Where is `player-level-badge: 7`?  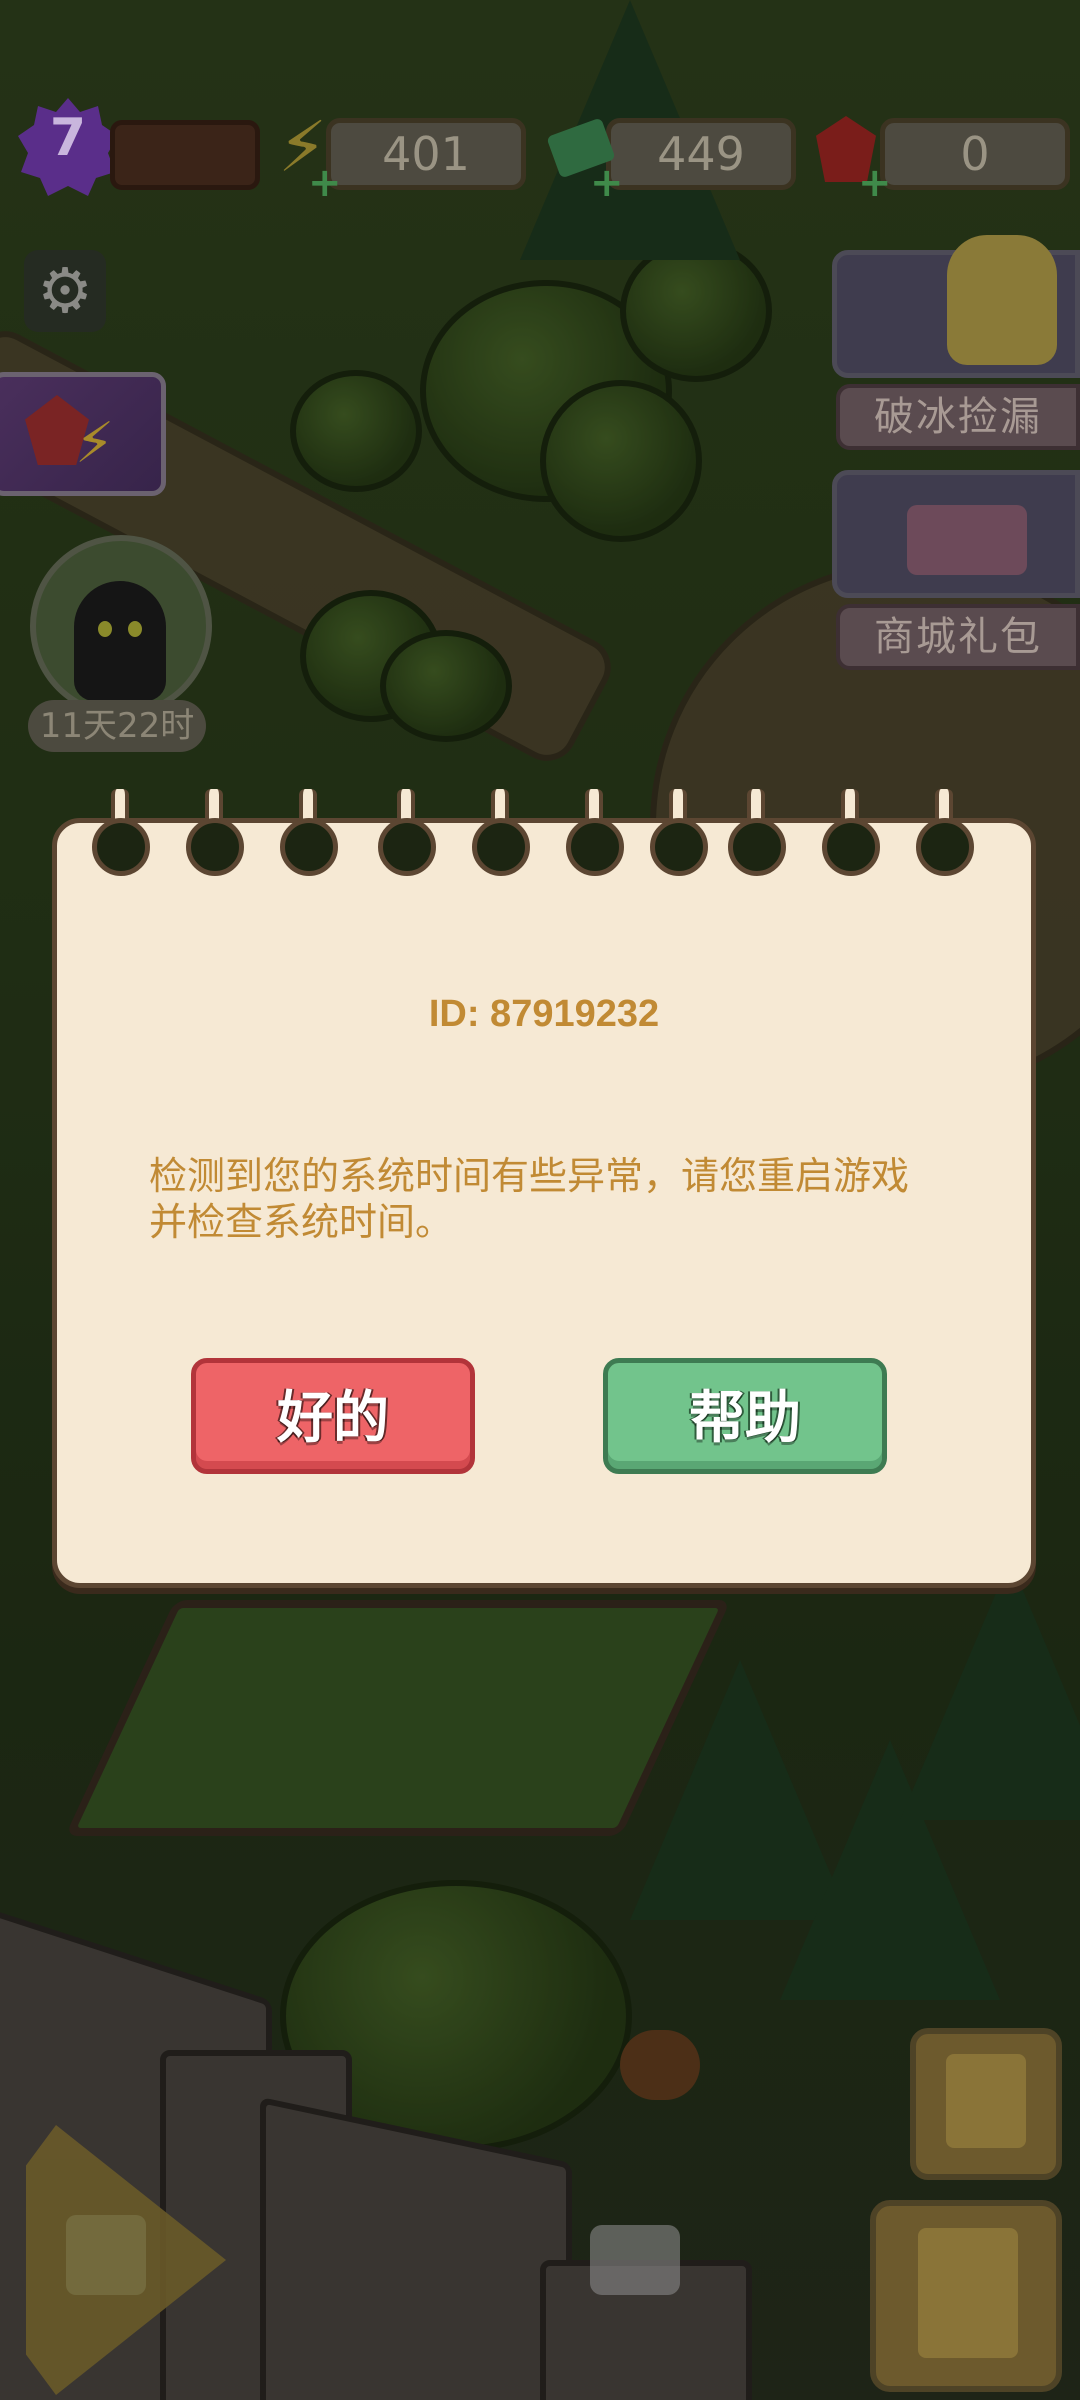 player-level-badge: 7 is located at coordinates (68, 153).